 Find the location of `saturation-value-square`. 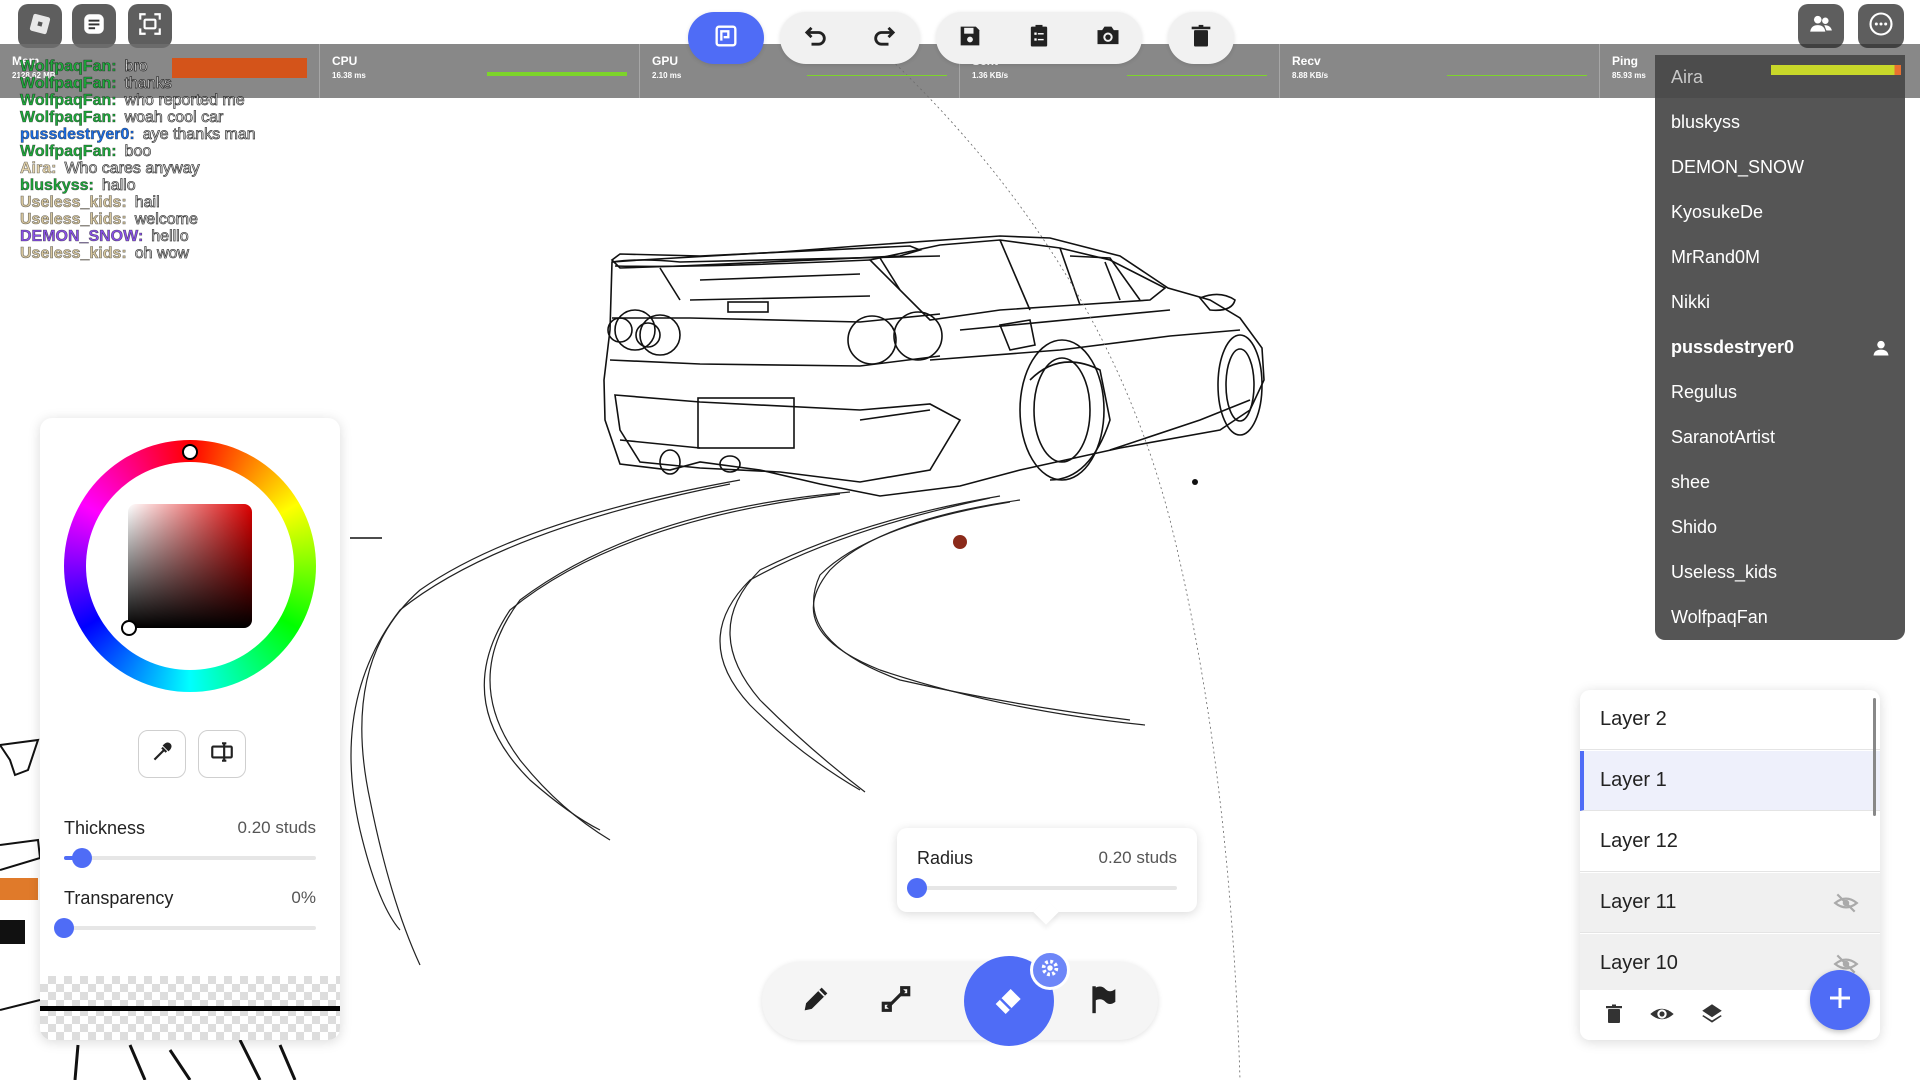

saturation-value-square is located at coordinates (186, 570).